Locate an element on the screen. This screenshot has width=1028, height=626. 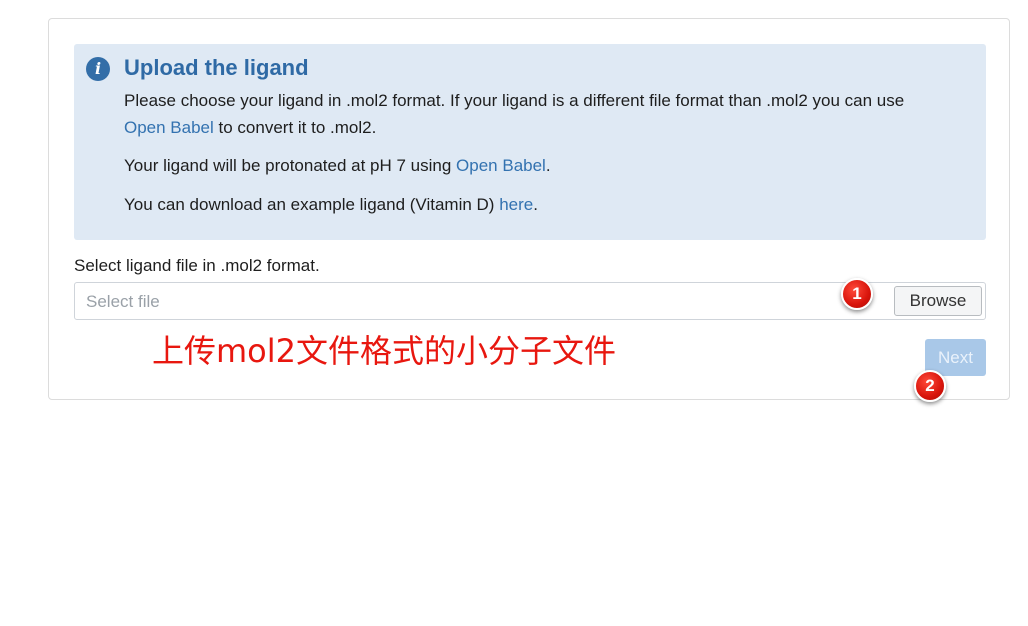
info-icon: i is located at coordinates (98, 69).